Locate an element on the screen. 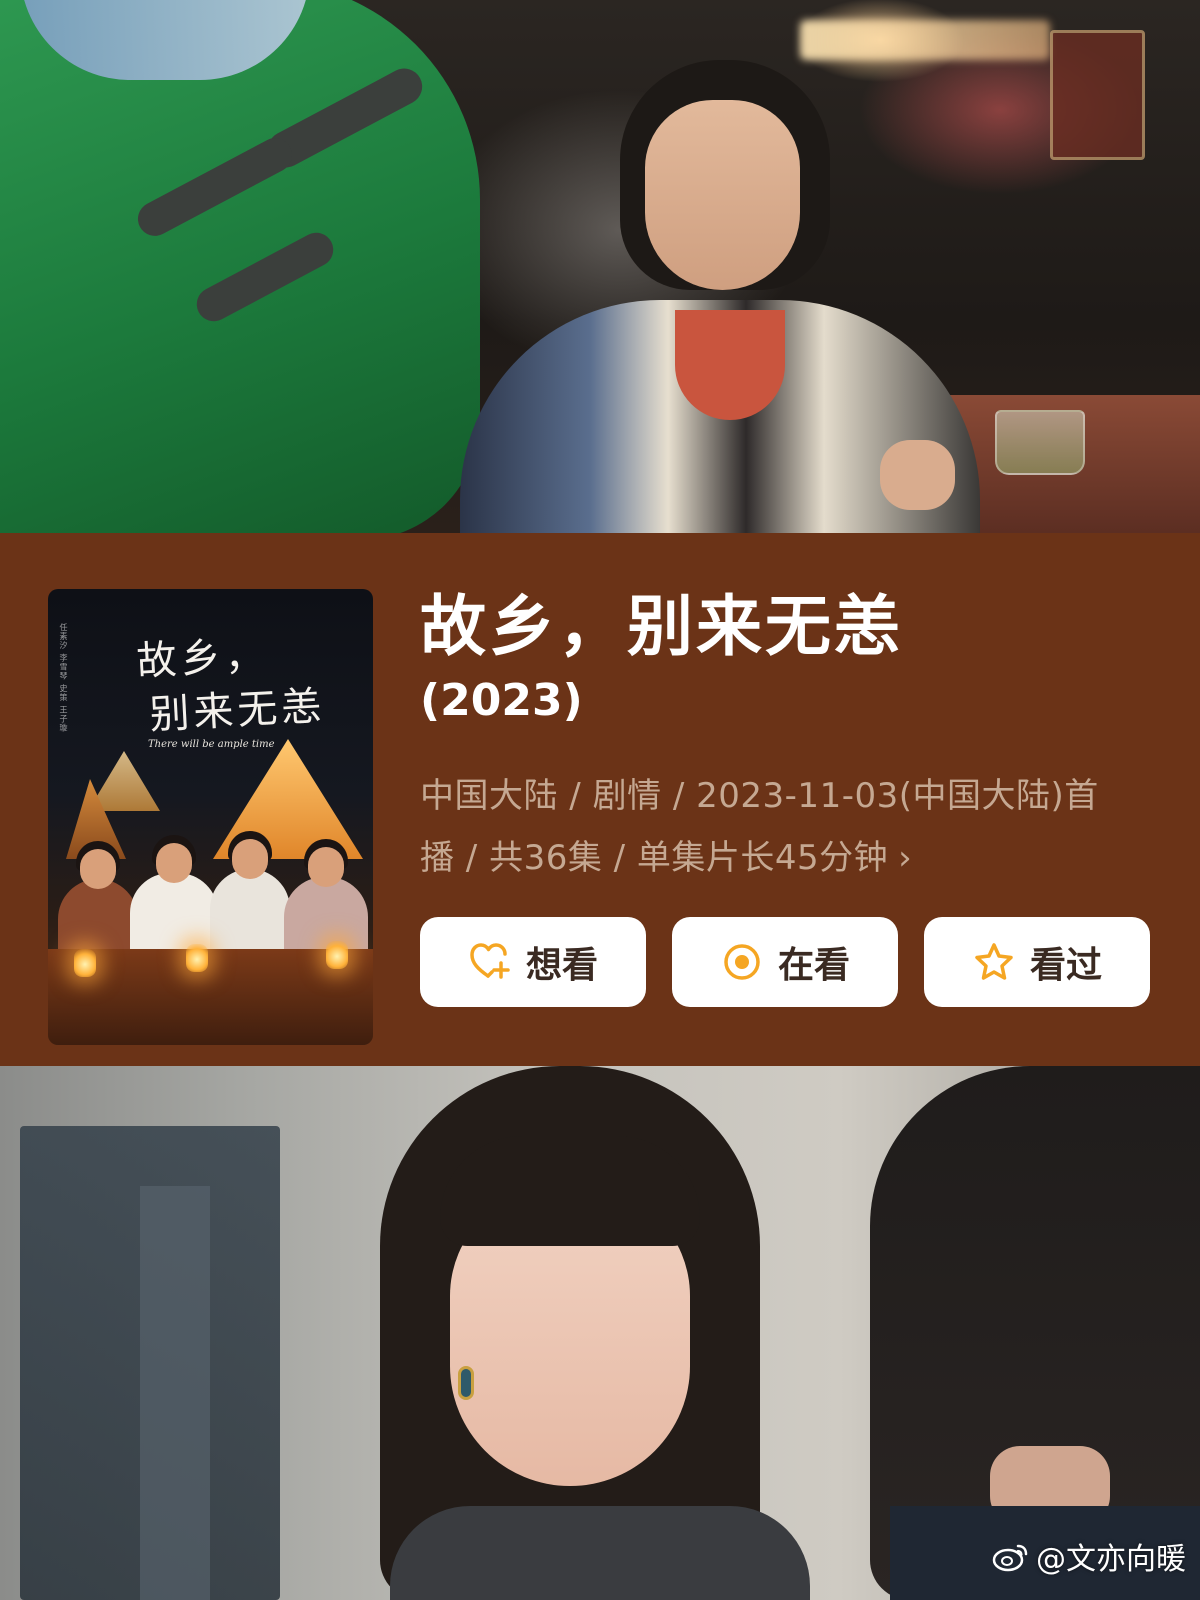 Image resolution: width=1200 pixels, height=1600 pixels. action-buttons: 想看 在看 看过 is located at coordinates (785, 962).